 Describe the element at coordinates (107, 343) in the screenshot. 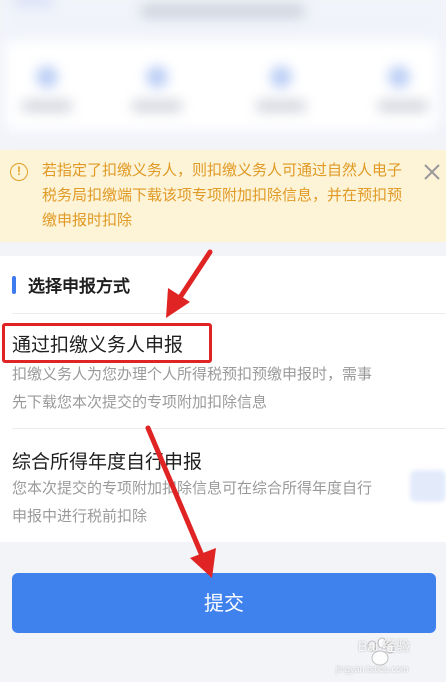

I see `highlight-box` at that location.